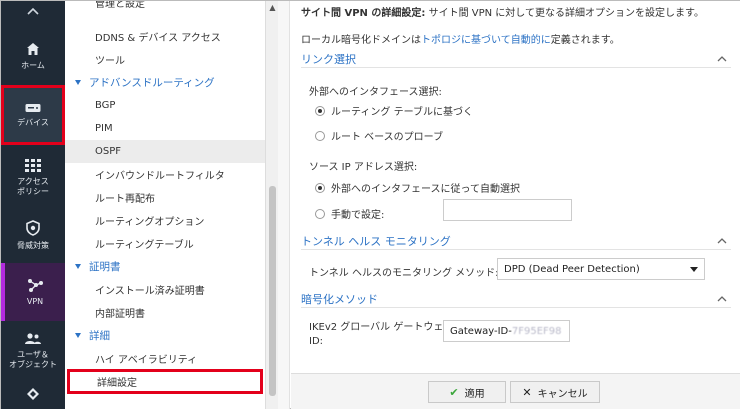 The image size is (740, 409). I want to click on subnav-group-advanced-label: 詳細, so click(99, 336).